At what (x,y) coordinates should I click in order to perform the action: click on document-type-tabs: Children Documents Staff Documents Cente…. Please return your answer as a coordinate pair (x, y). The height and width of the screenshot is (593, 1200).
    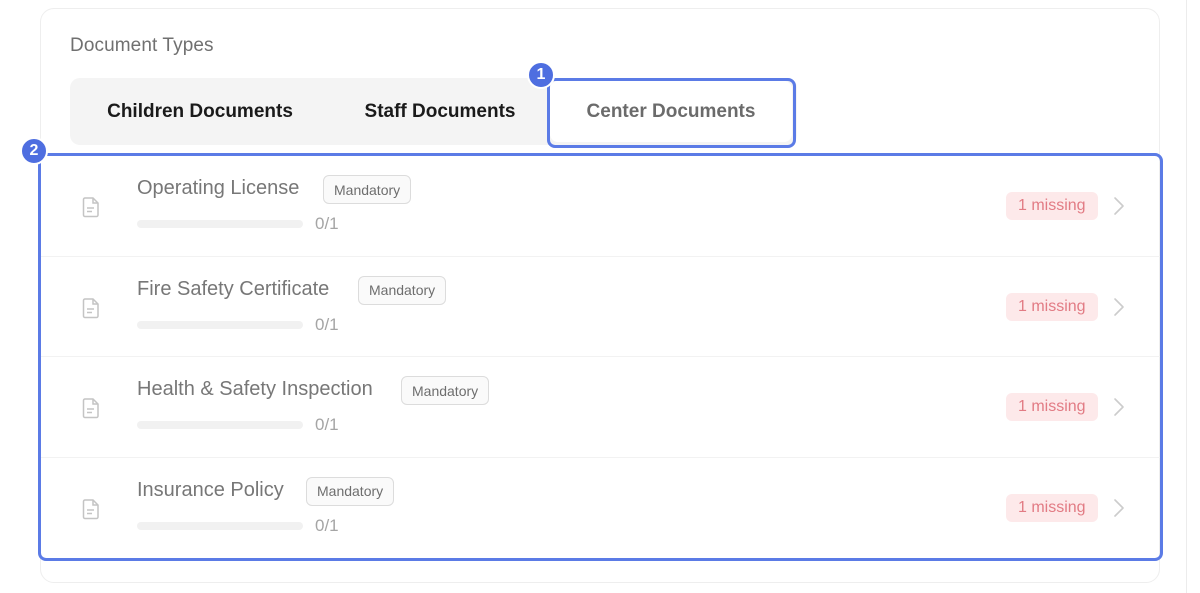
    Looking at the image, I should click on (433, 111).